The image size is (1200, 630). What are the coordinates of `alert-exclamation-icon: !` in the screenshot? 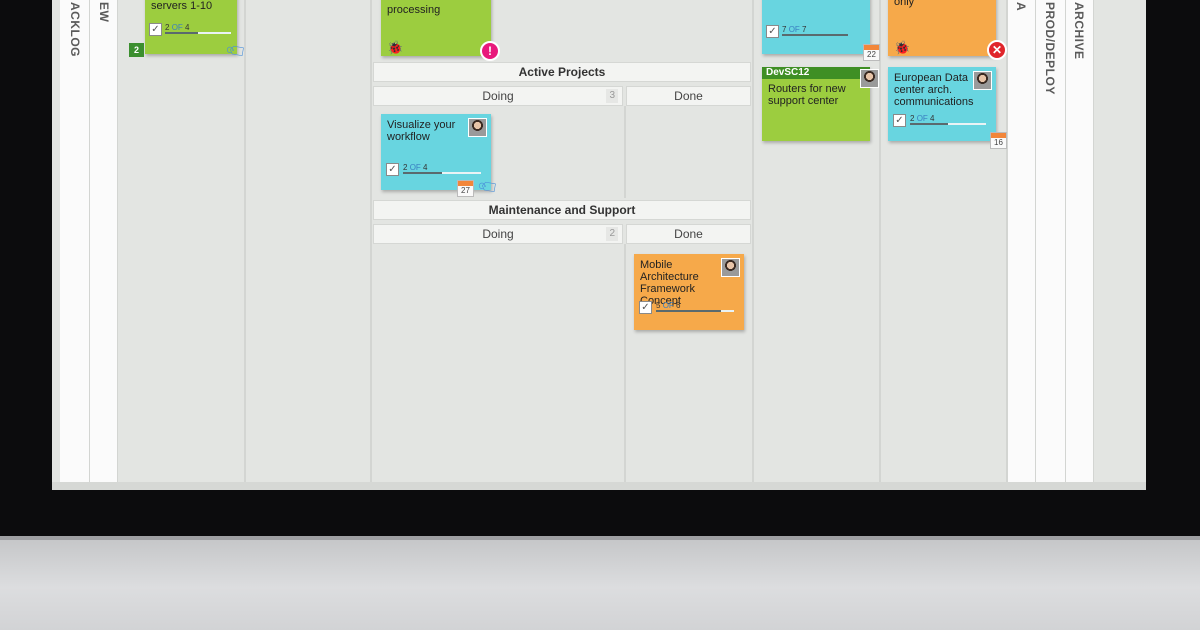 It's located at (490, 51).